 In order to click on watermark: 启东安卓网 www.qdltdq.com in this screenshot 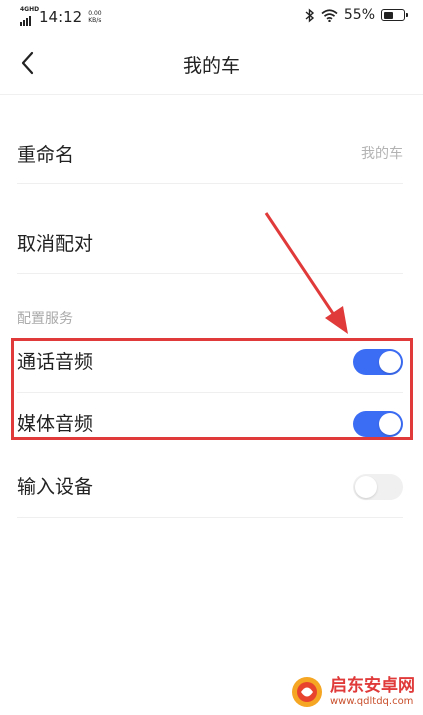, I will do `click(352, 692)`.